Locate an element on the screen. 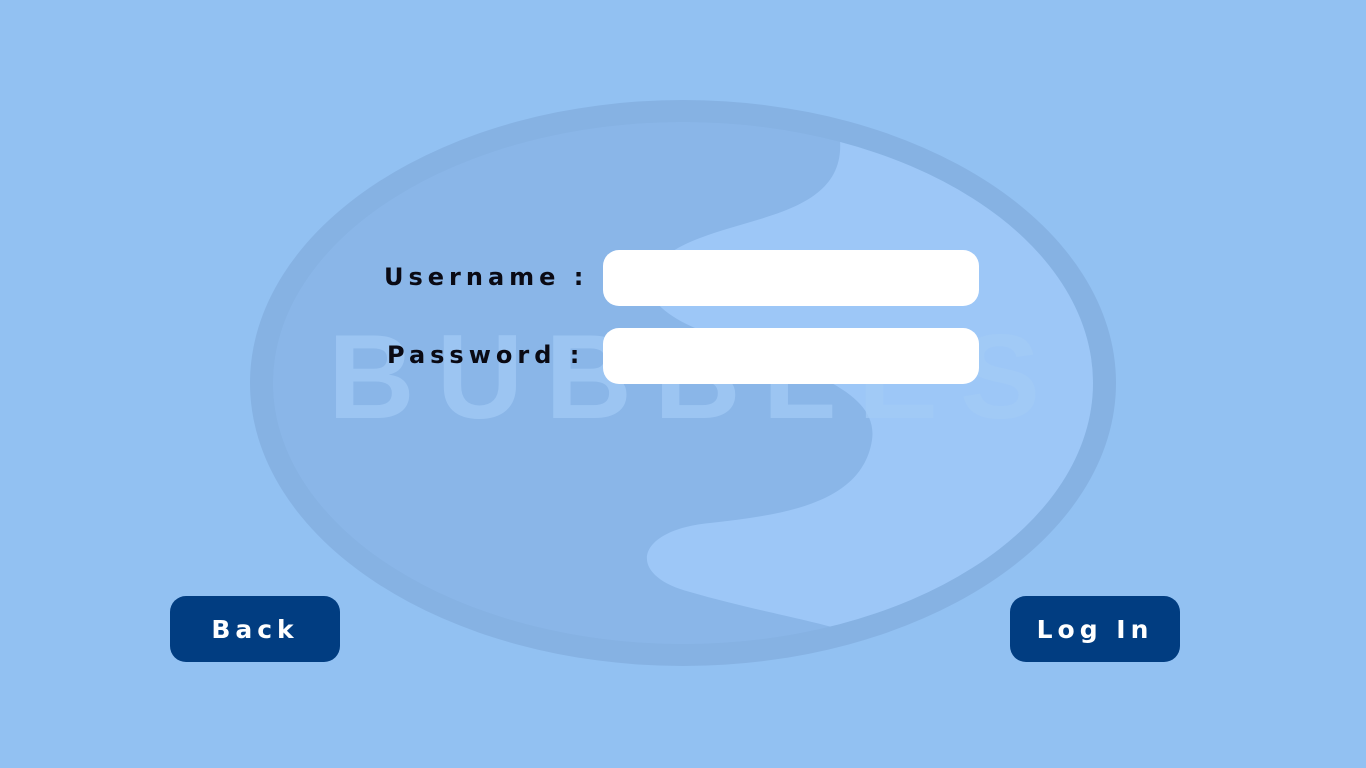 The width and height of the screenshot is (1366, 768). login-button-label: Log In is located at coordinates (1095, 629).